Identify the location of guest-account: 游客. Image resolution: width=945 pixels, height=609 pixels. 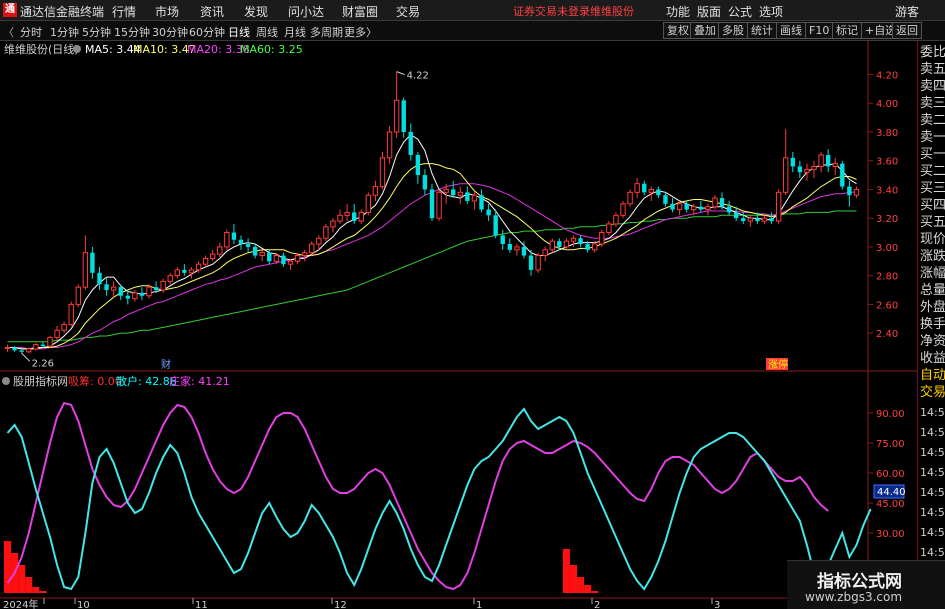
(907, 11).